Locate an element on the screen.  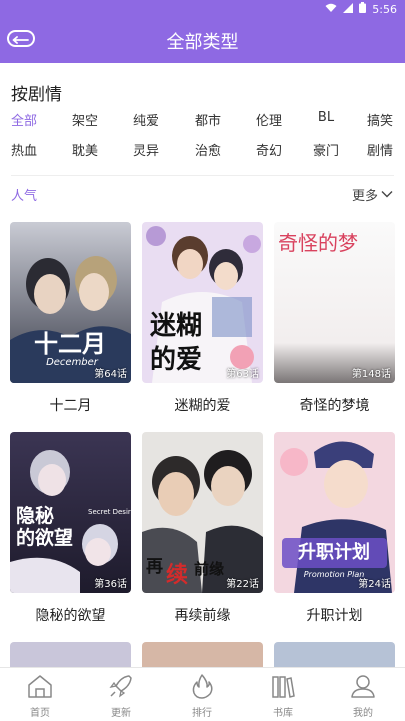
genre-tag-alternate: 架空 is located at coordinates (85, 119).